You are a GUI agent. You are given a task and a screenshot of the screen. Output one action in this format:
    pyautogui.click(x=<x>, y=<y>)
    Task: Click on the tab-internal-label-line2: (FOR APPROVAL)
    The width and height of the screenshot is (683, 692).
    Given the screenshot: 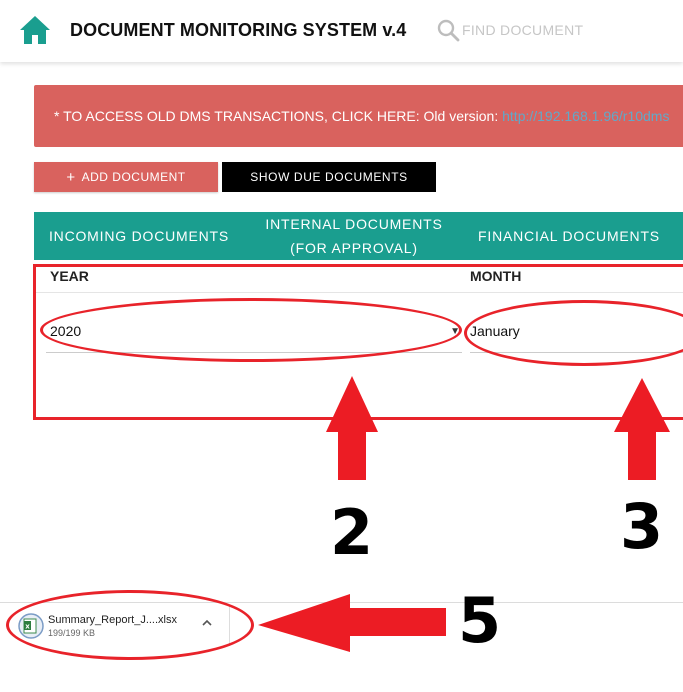 What is the action you would take?
    pyautogui.click(x=354, y=248)
    